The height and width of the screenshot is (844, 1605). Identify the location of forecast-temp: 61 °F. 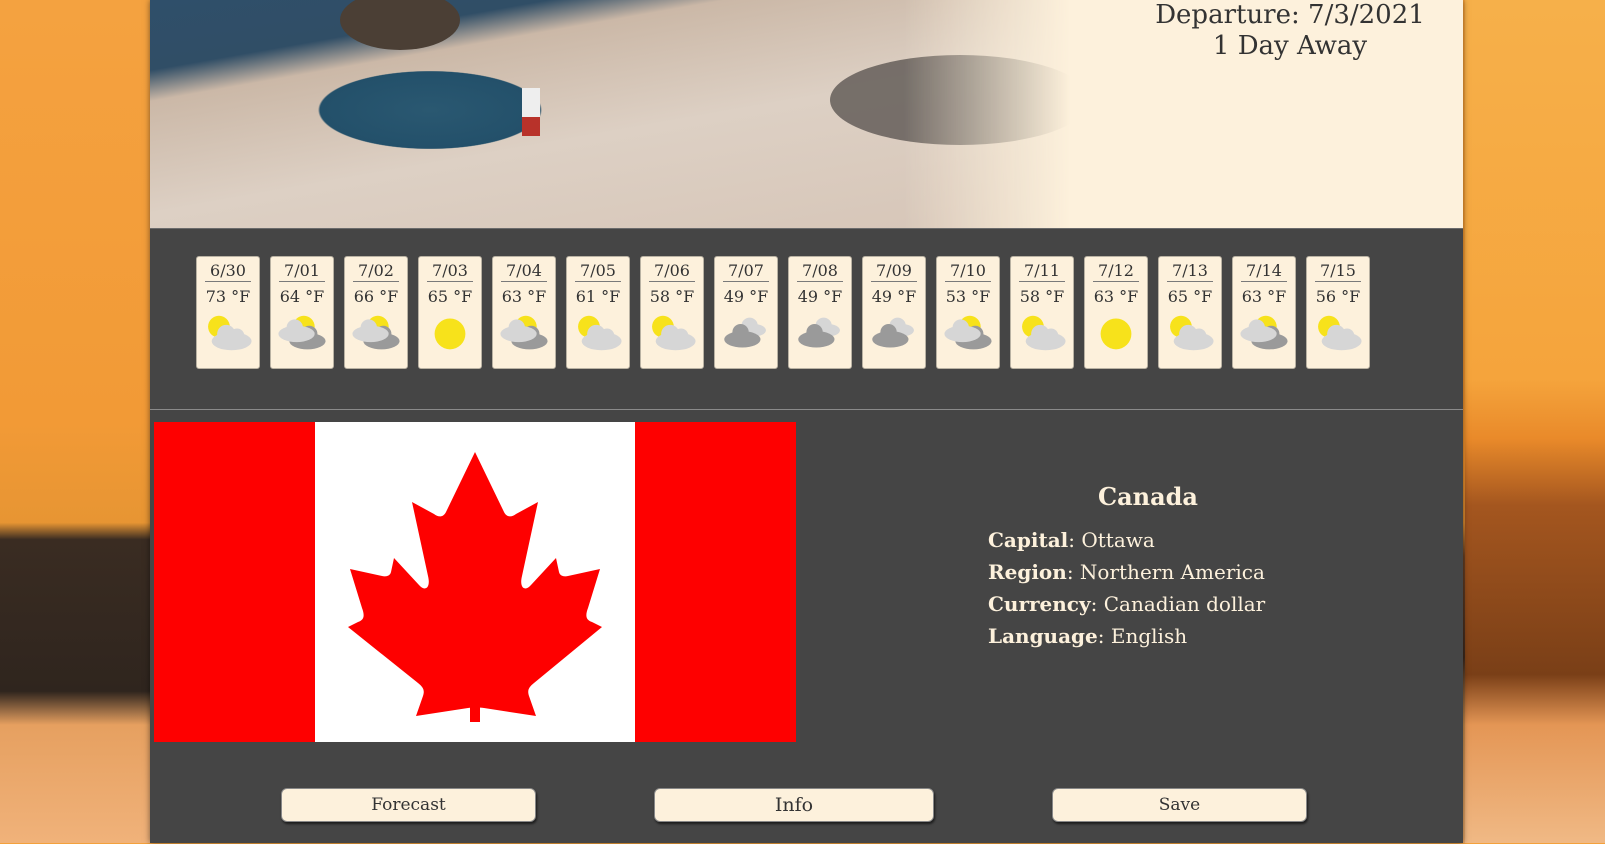
(598, 296).